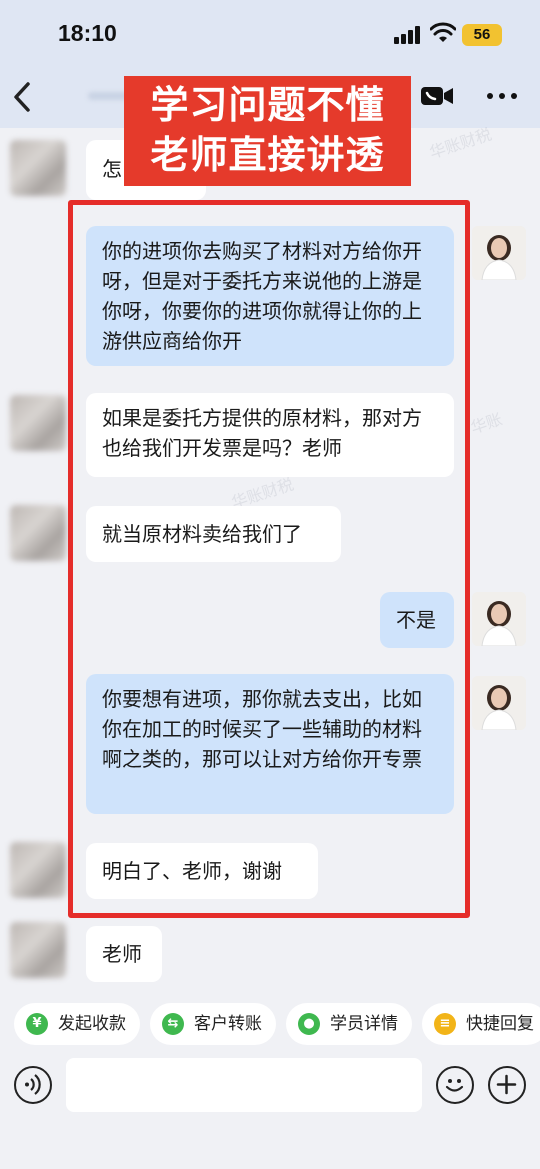 The height and width of the screenshot is (1169, 540). What do you see at coordinates (267, 155) in the screenshot?
I see `banner-line-2: 老师直接讲透` at bounding box center [267, 155].